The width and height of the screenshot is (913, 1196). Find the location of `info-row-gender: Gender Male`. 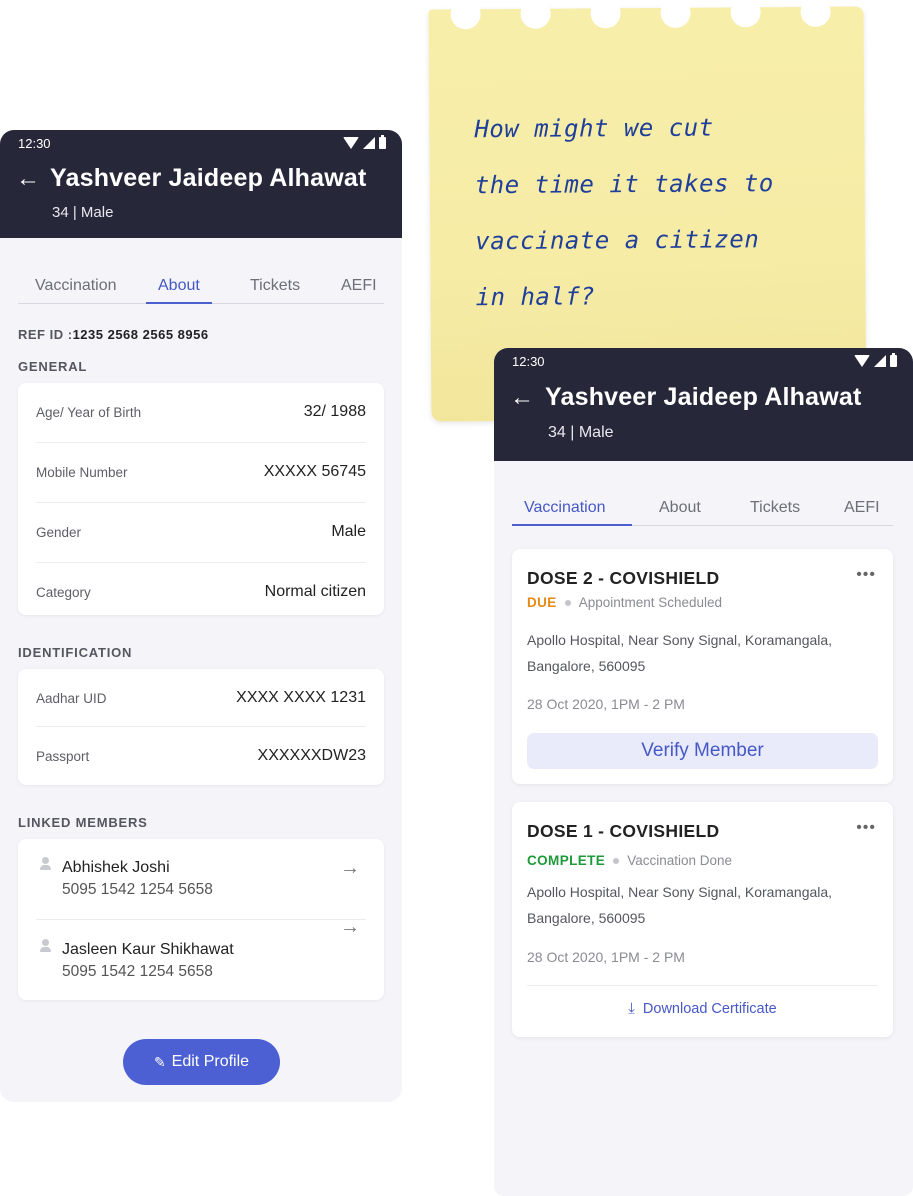

info-row-gender: Gender Male is located at coordinates (201, 533).